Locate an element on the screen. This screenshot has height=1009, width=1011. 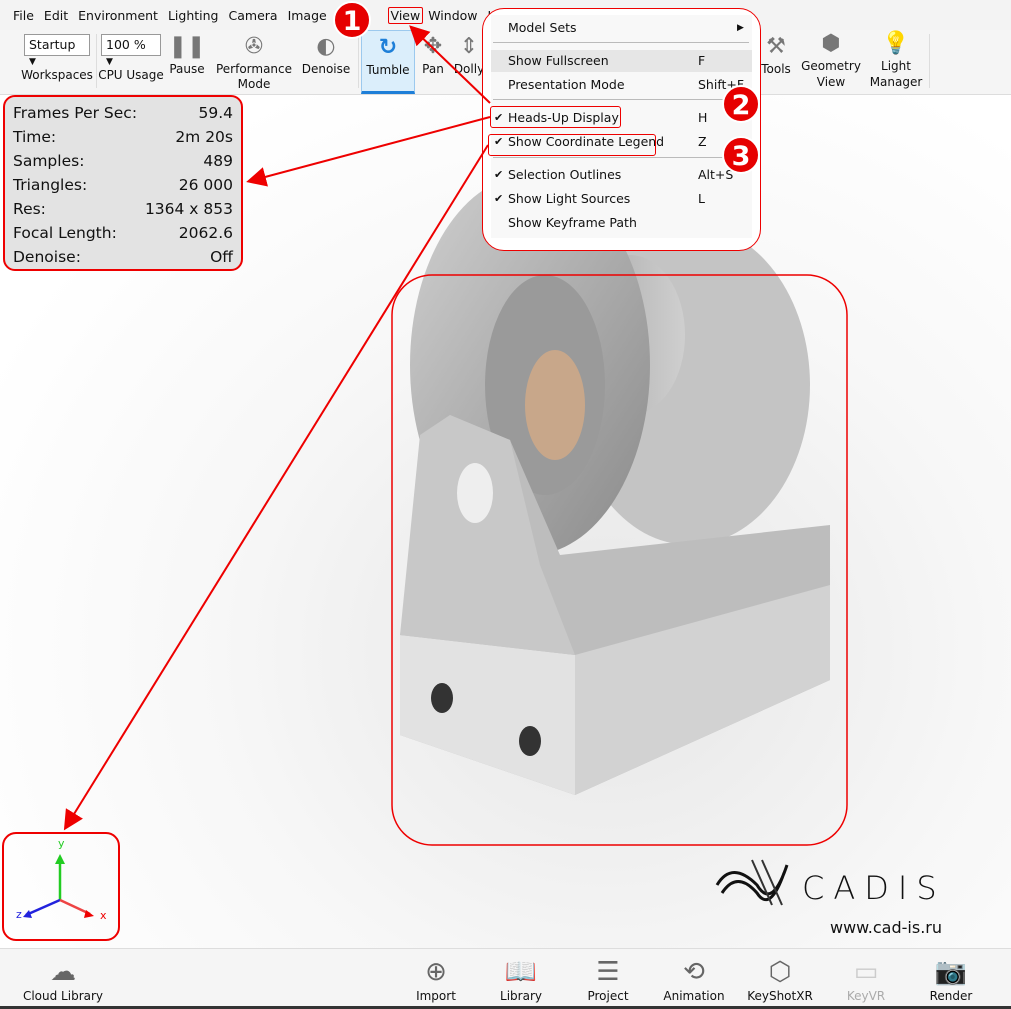
cloud-library-icon: ☁ is located at coordinates (63, 972).